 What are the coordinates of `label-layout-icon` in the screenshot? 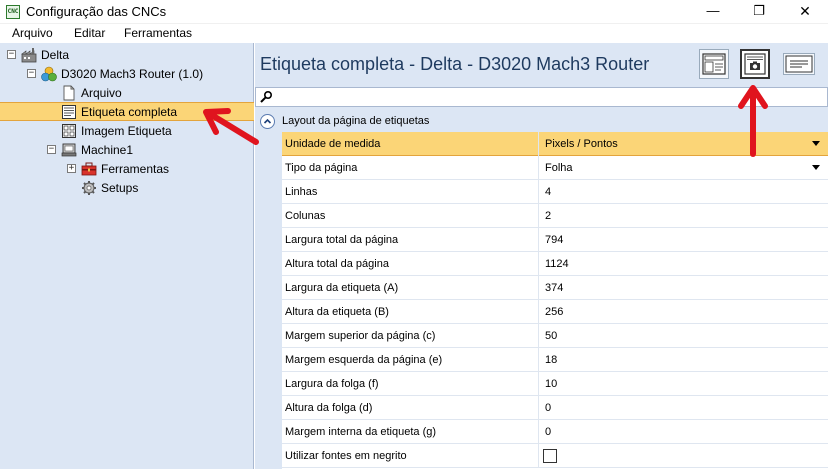 It's located at (714, 64).